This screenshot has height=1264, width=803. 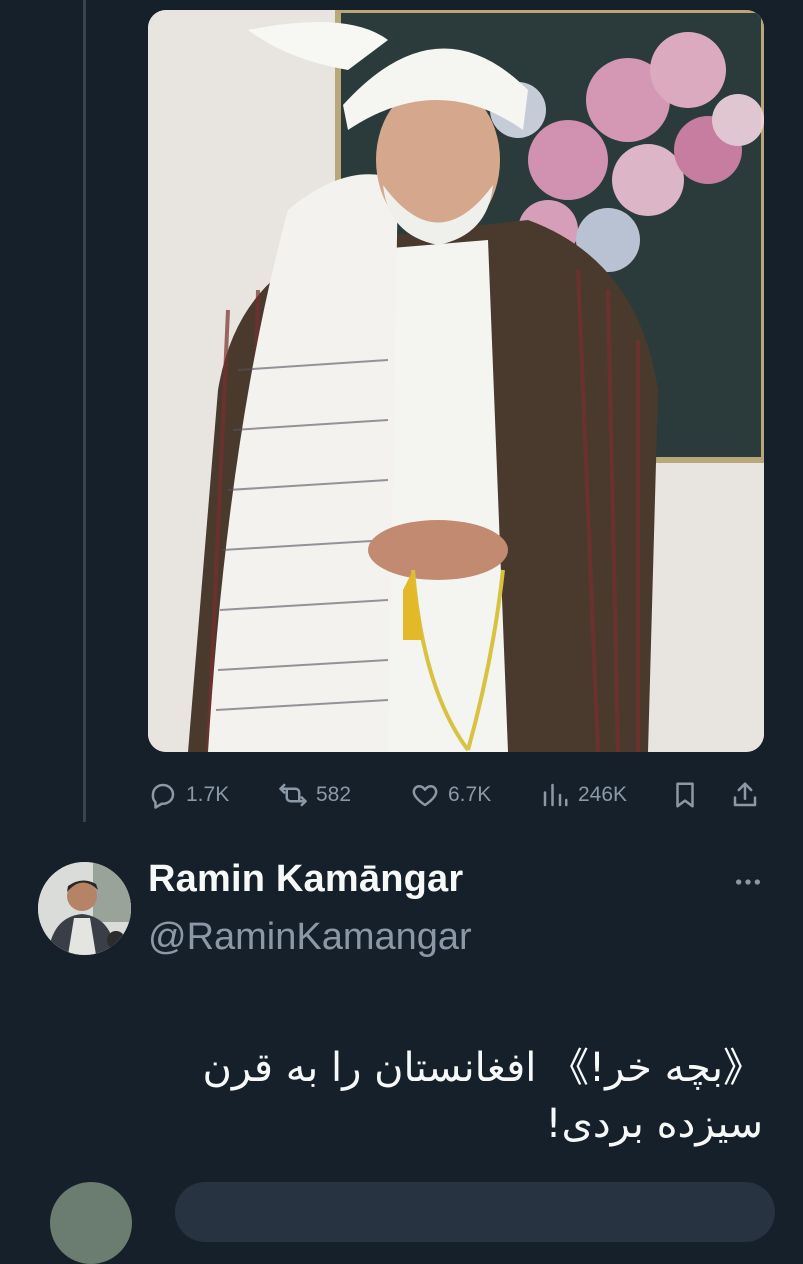 I want to click on reply-button: 1.7K, so click(x=188, y=795).